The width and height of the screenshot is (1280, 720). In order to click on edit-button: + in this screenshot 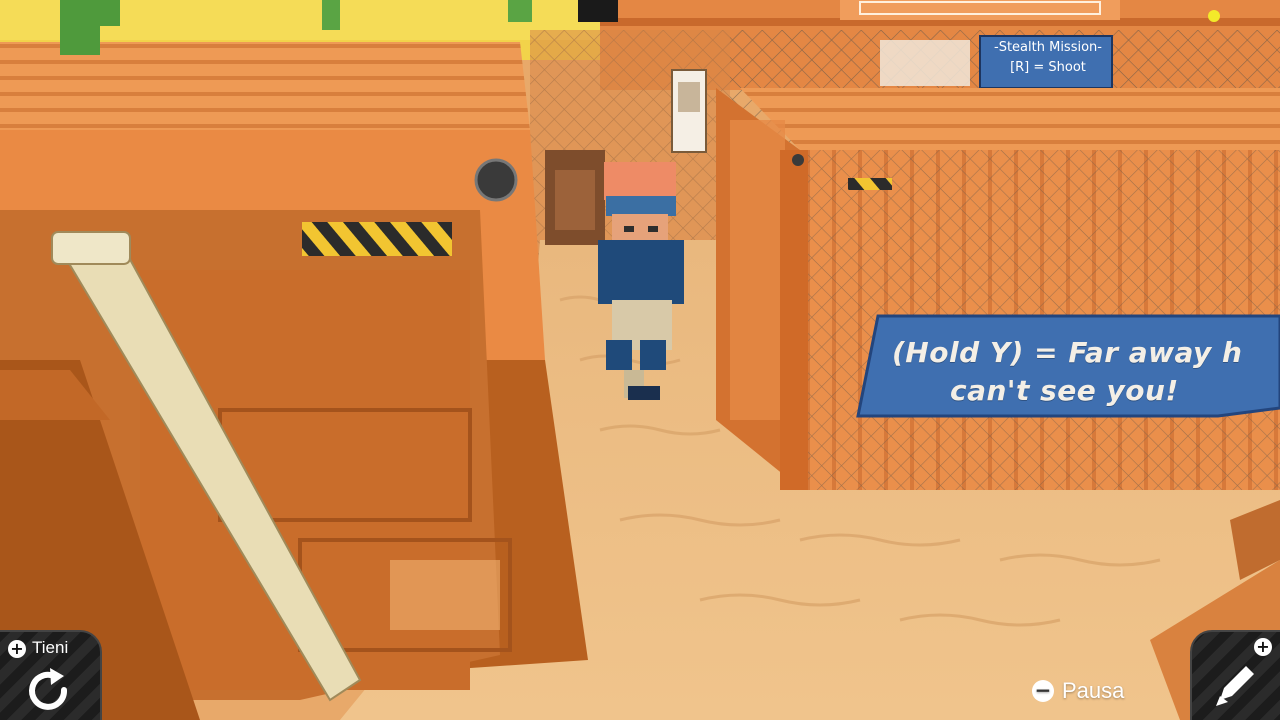, I will do `click(1235, 675)`.